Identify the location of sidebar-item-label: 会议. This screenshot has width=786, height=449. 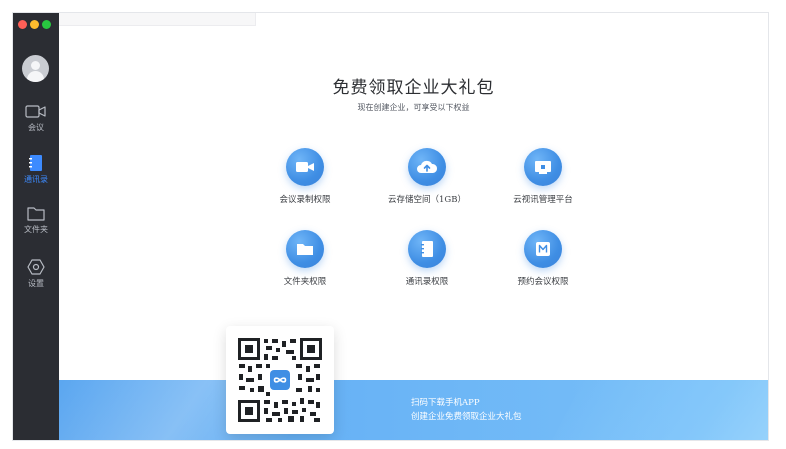
(36, 127).